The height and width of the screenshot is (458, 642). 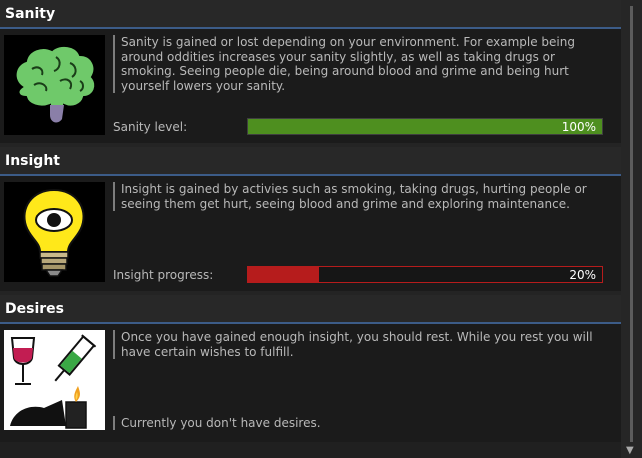 What do you see at coordinates (360, 422) in the screenshot?
I see `desires-status: Currently you don't have desires.` at bounding box center [360, 422].